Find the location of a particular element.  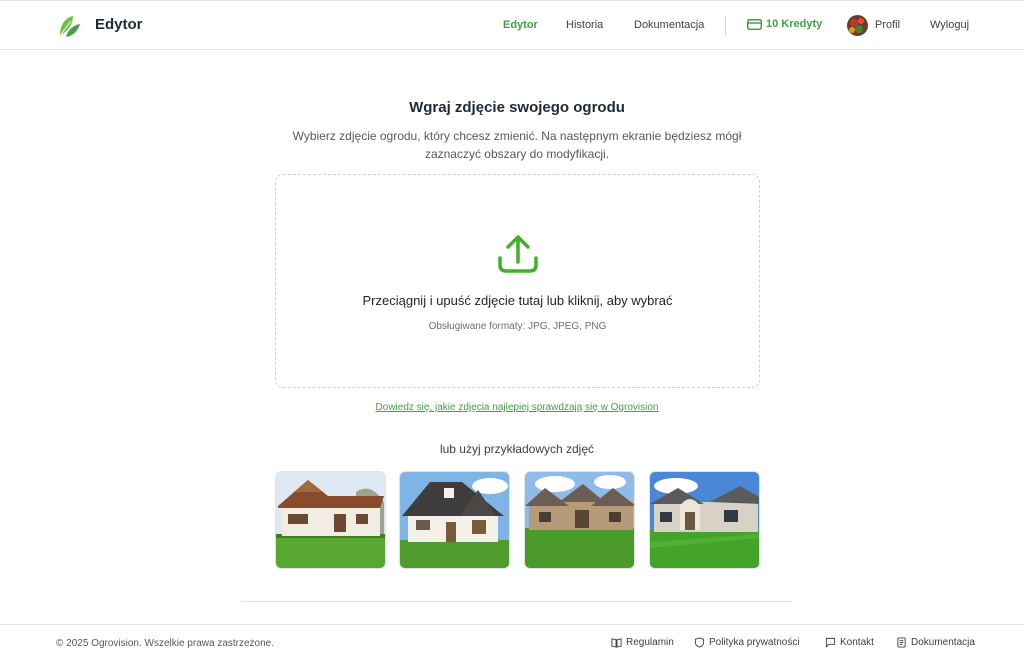

footer-contact-link: Kontakt is located at coordinates (849, 642).